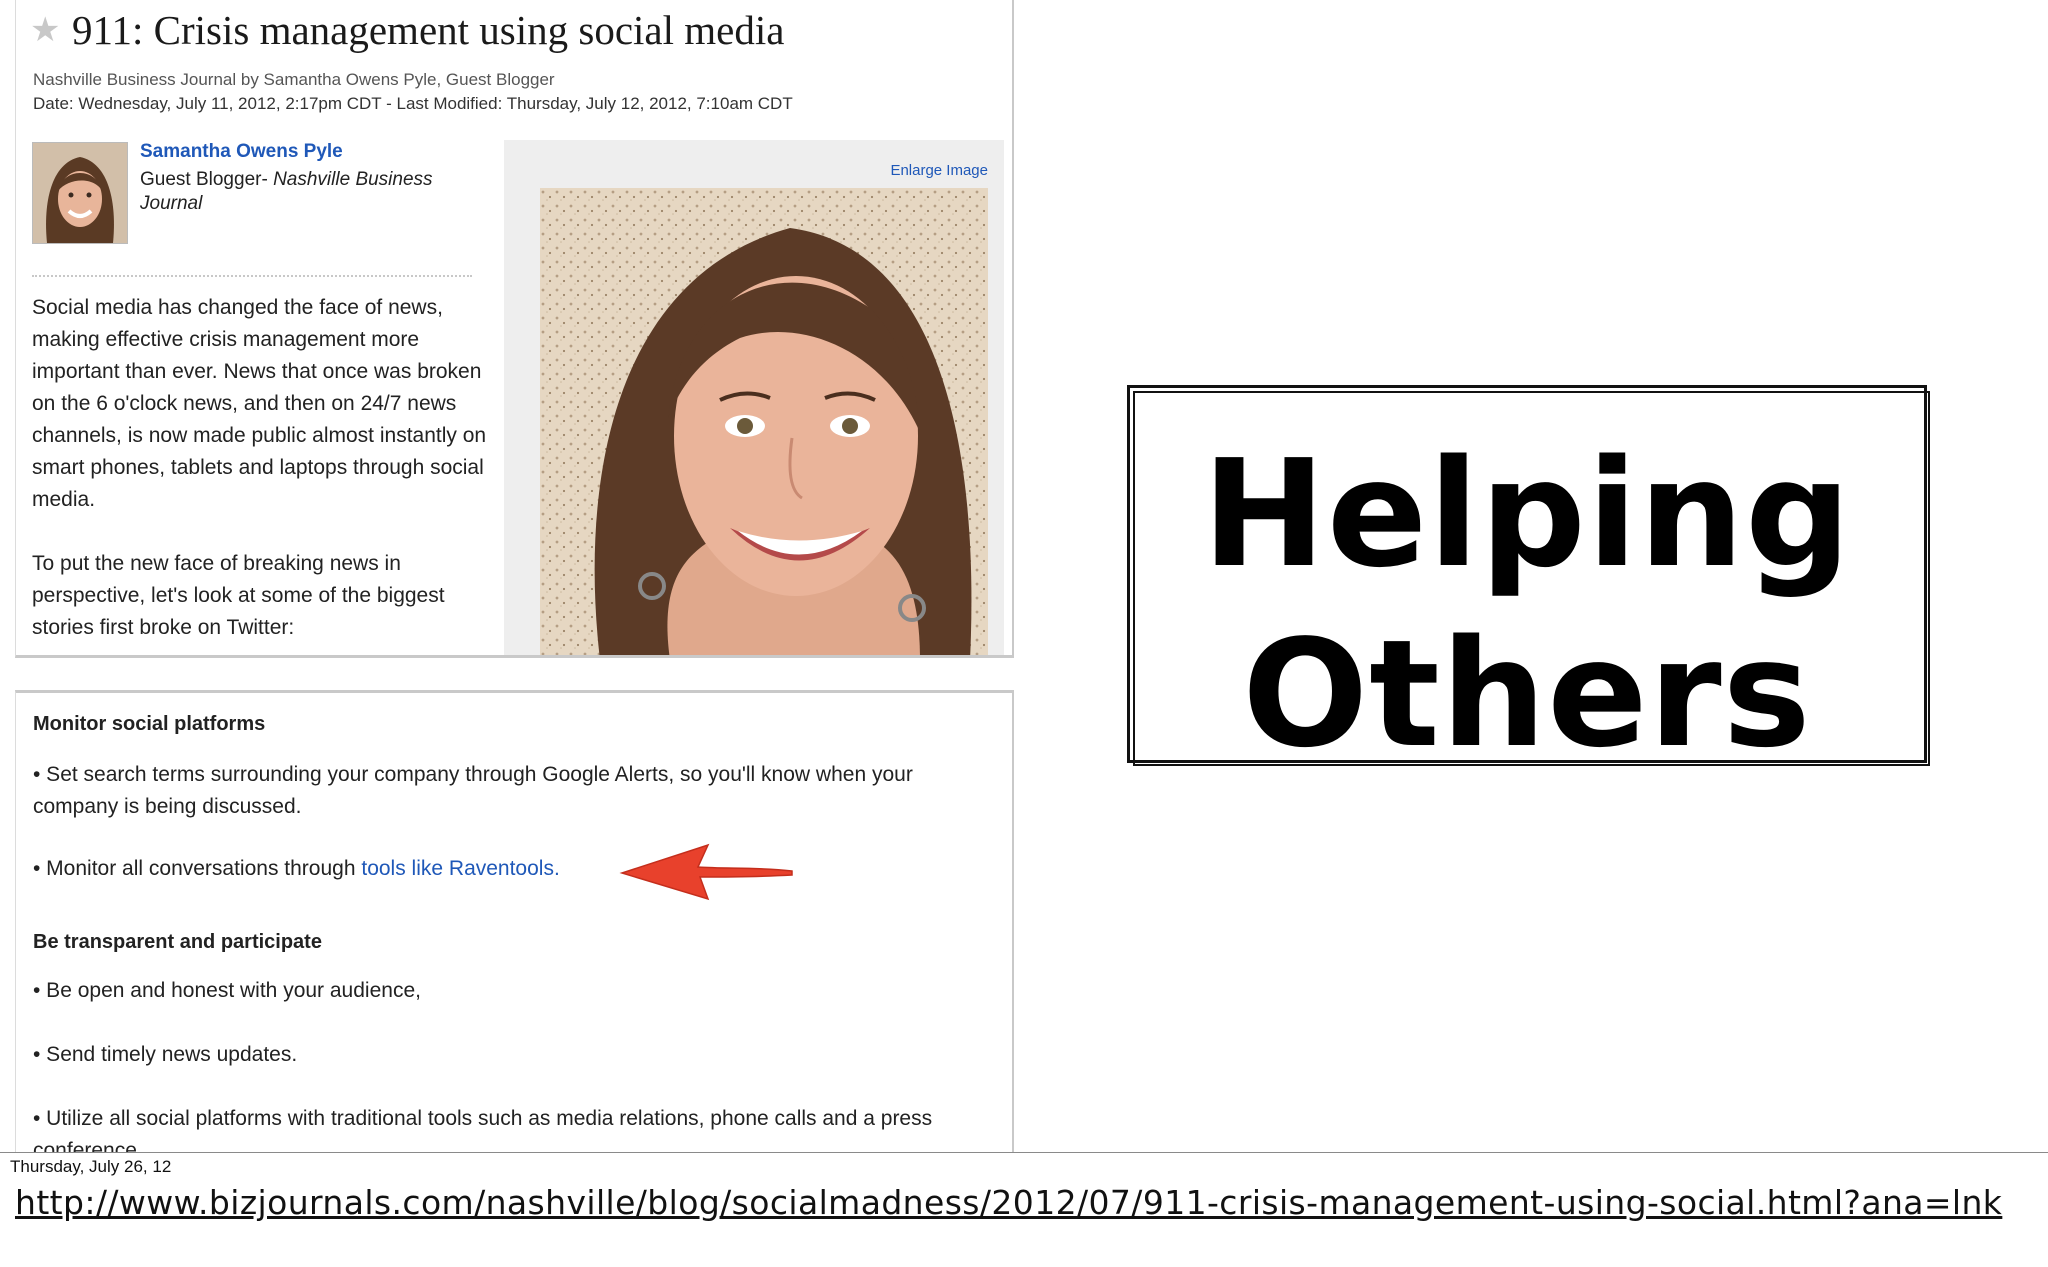 This screenshot has height=1267, width=2048. I want to click on raventools-link: tools like Raventools., so click(460, 868).